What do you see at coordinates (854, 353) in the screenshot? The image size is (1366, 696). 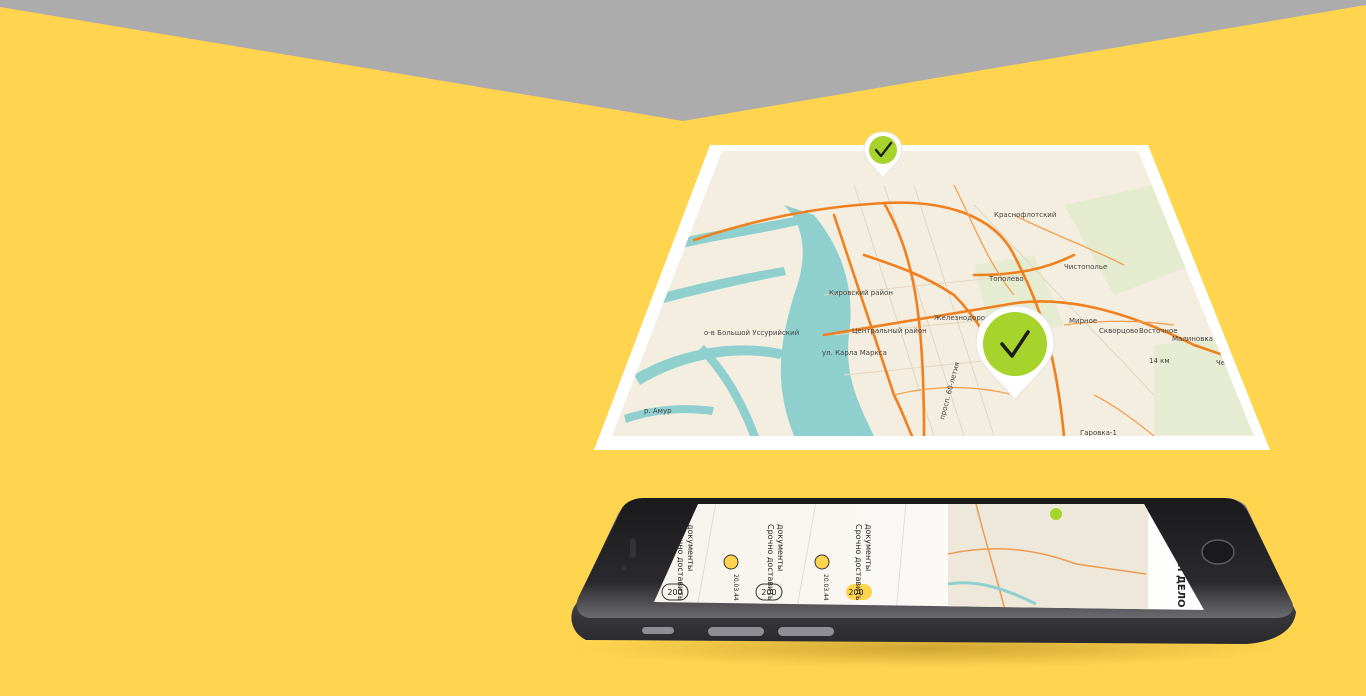 I see `map-label-street: ул. Карла Маркса` at bounding box center [854, 353].